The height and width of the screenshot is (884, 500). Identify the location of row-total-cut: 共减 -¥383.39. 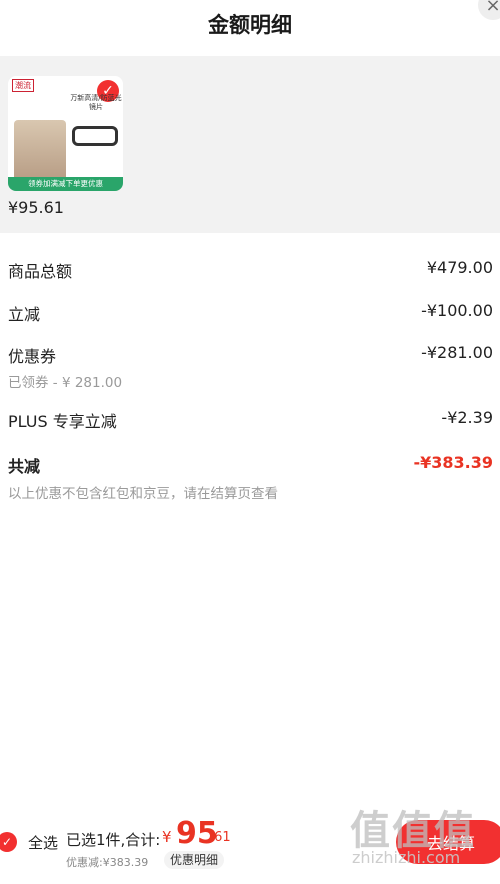
(250, 465).